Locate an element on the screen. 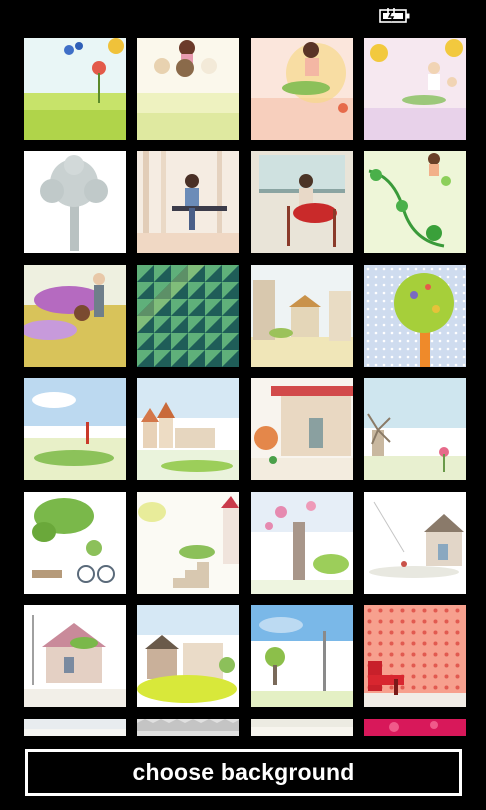 The height and width of the screenshot is (810, 486). girl-leaf-icon is located at coordinates (302, 89).